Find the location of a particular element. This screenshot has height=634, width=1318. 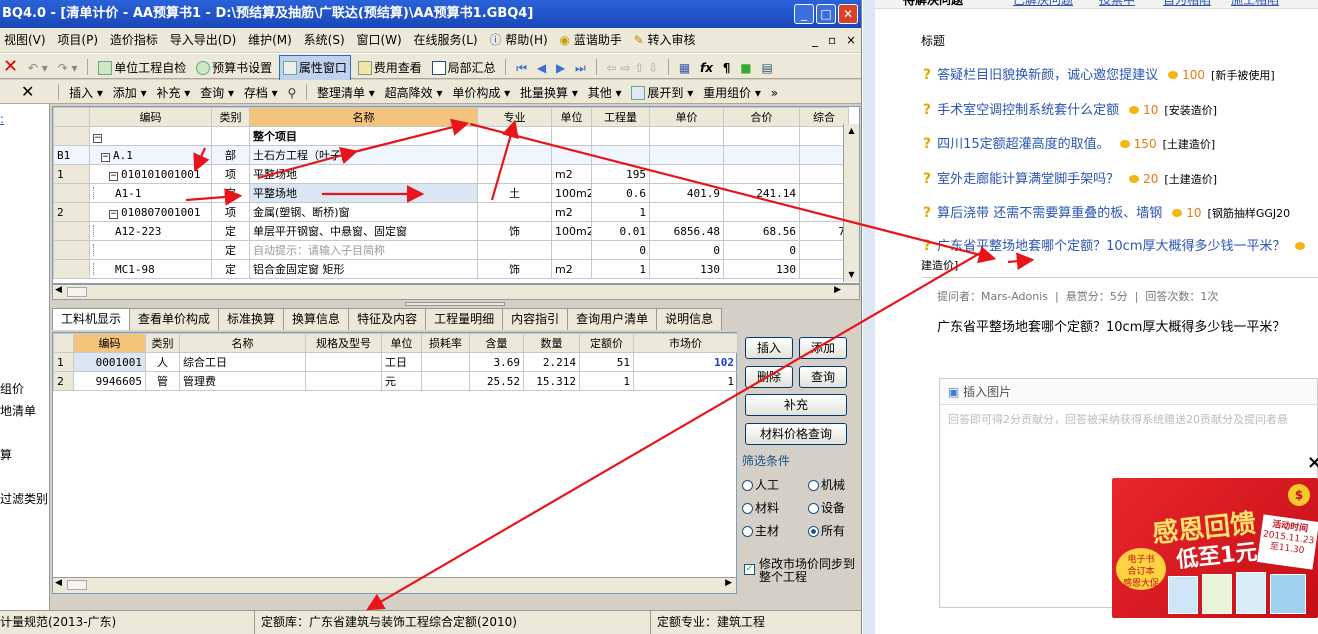

col-market-price: 市场价 is located at coordinates (685, 343).